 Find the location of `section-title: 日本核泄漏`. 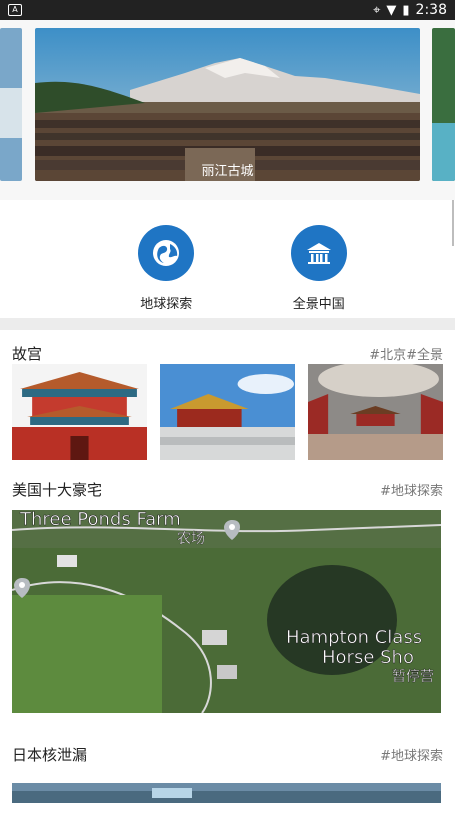

section-title: 日本核泄漏 is located at coordinates (49, 754).